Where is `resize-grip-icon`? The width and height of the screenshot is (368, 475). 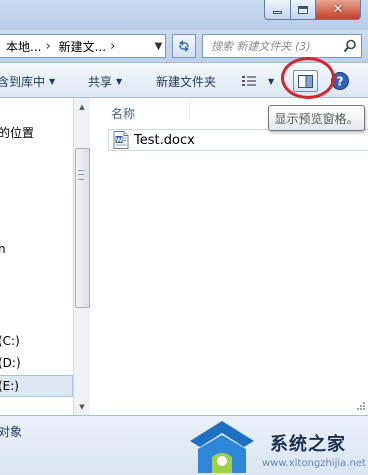 resize-grip-icon is located at coordinates (360, 407).